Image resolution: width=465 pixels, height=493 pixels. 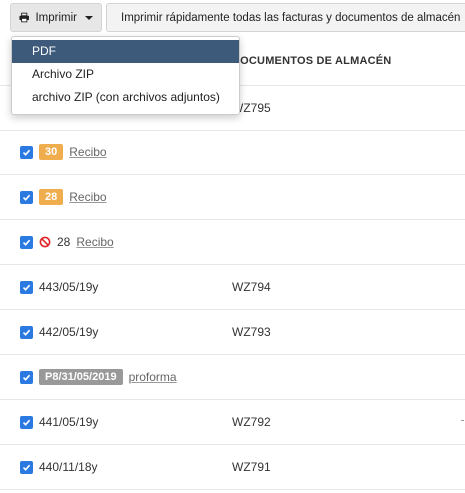 What do you see at coordinates (81, 377) in the screenshot?
I see `proforma-badge: P8/31/05/2019` at bounding box center [81, 377].